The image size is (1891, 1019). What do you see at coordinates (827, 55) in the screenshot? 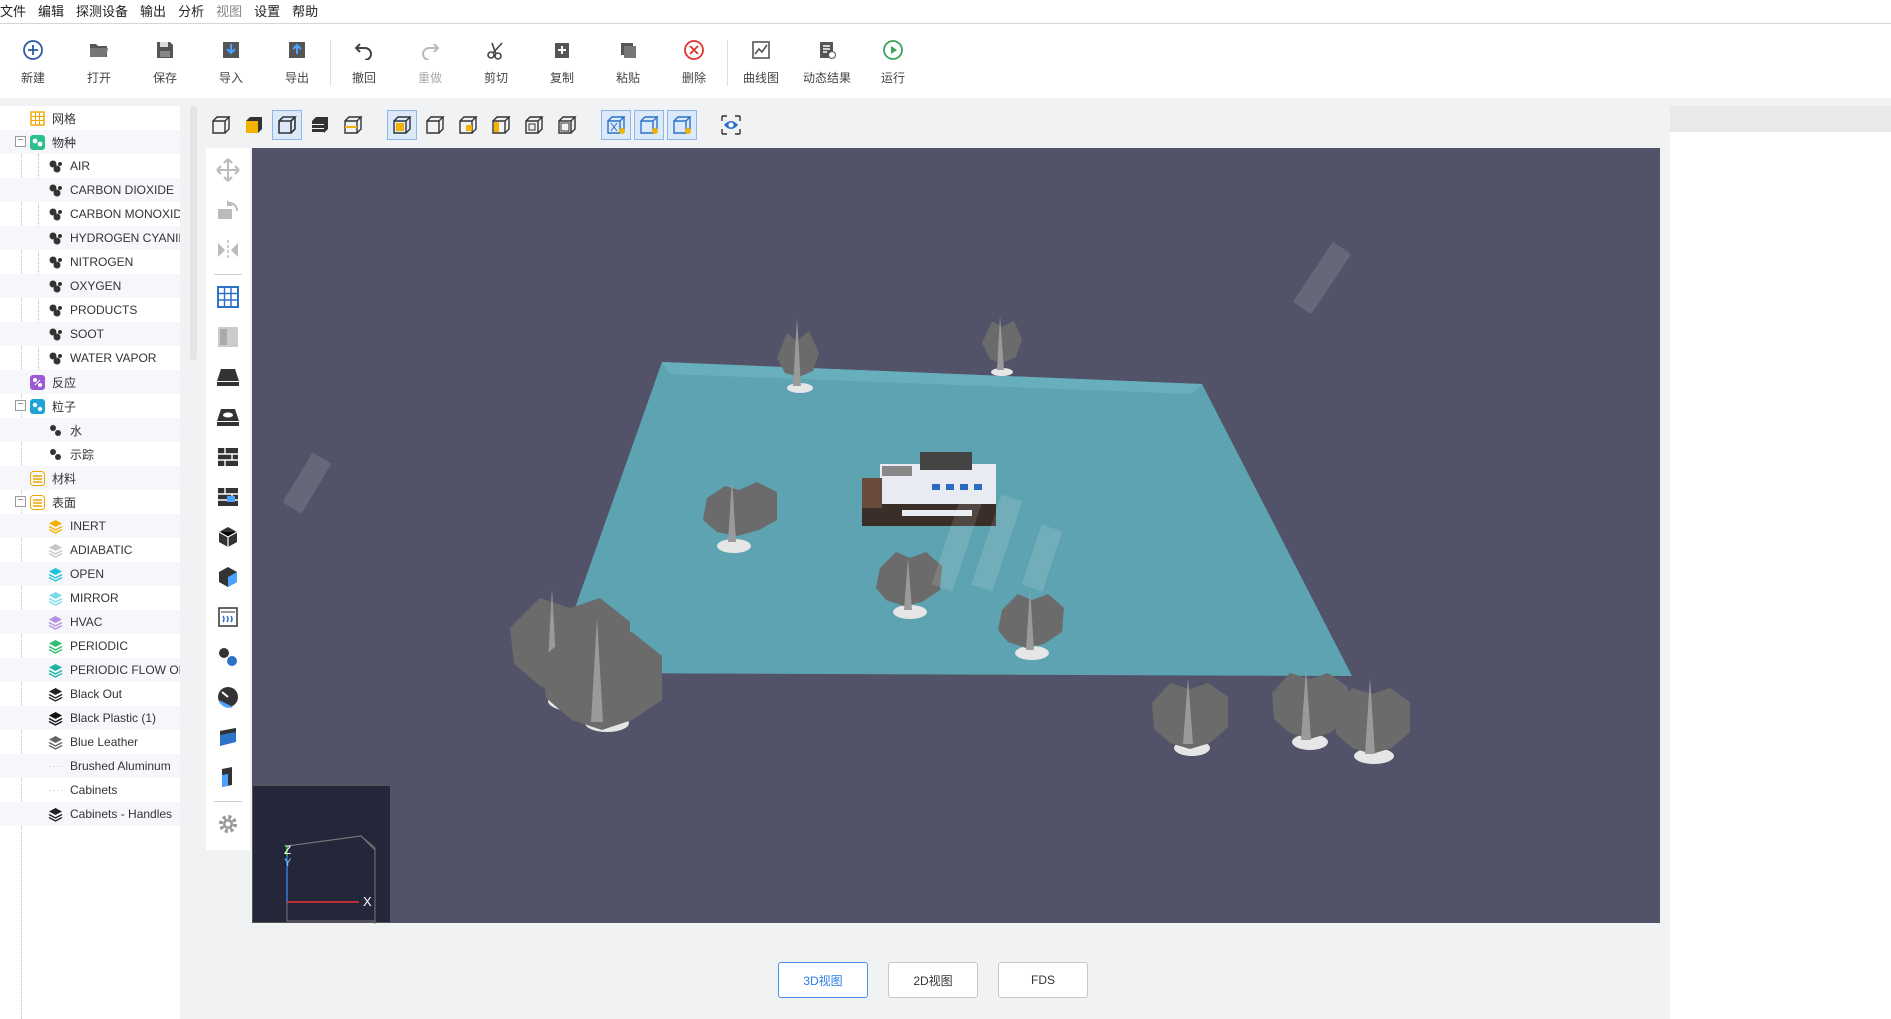
I see `dynamic-results-button: 动态结果` at bounding box center [827, 55].